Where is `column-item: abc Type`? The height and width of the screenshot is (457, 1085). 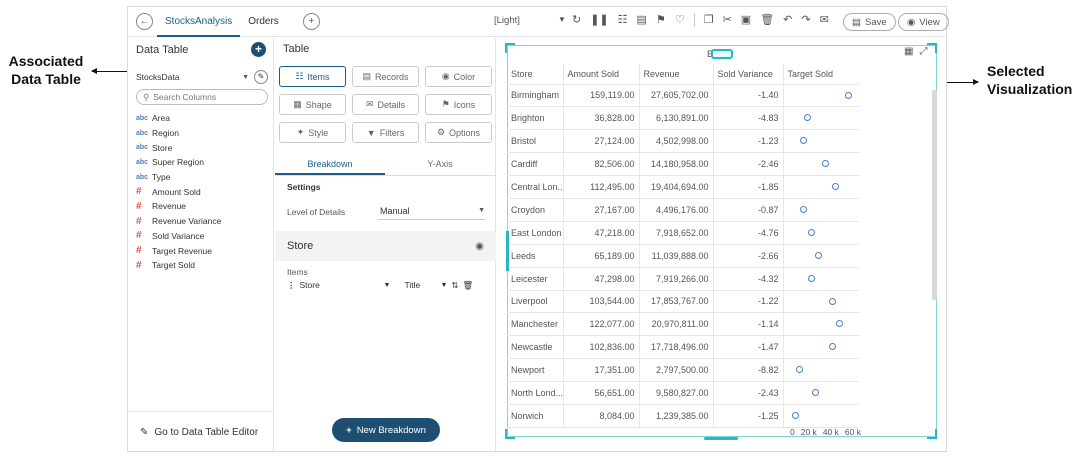 column-item: abc Type is located at coordinates (203, 177).